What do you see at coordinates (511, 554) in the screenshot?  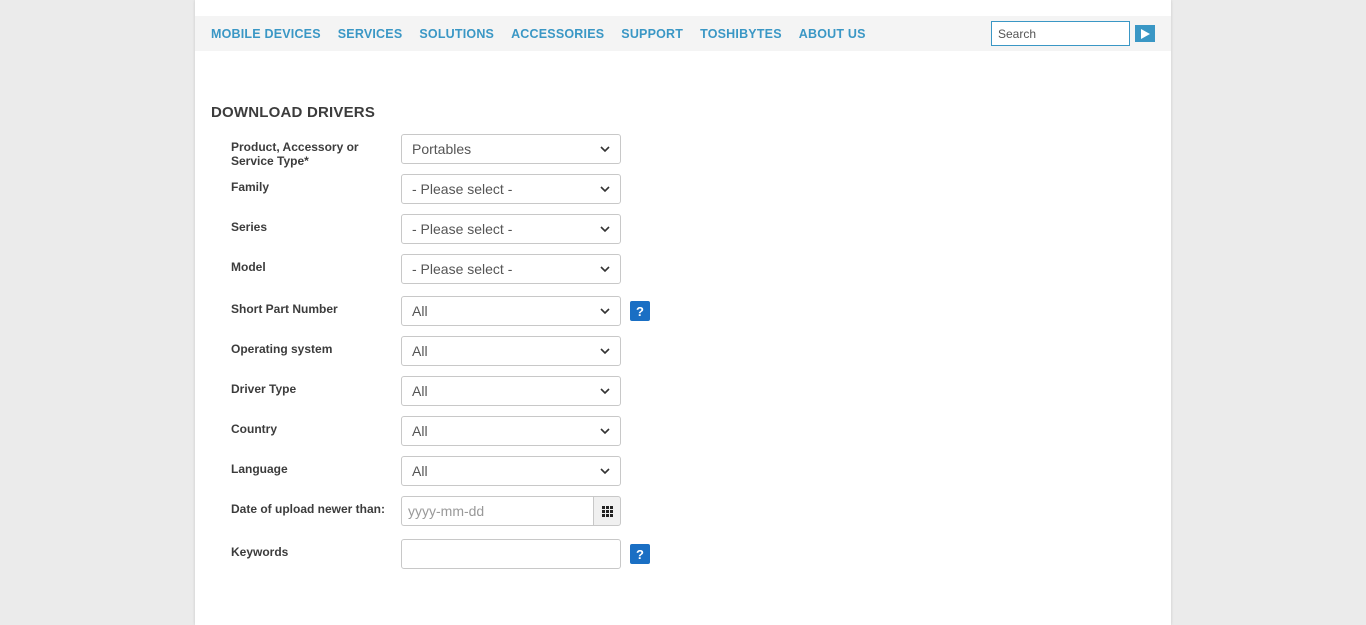 I see `keywords-input` at bounding box center [511, 554].